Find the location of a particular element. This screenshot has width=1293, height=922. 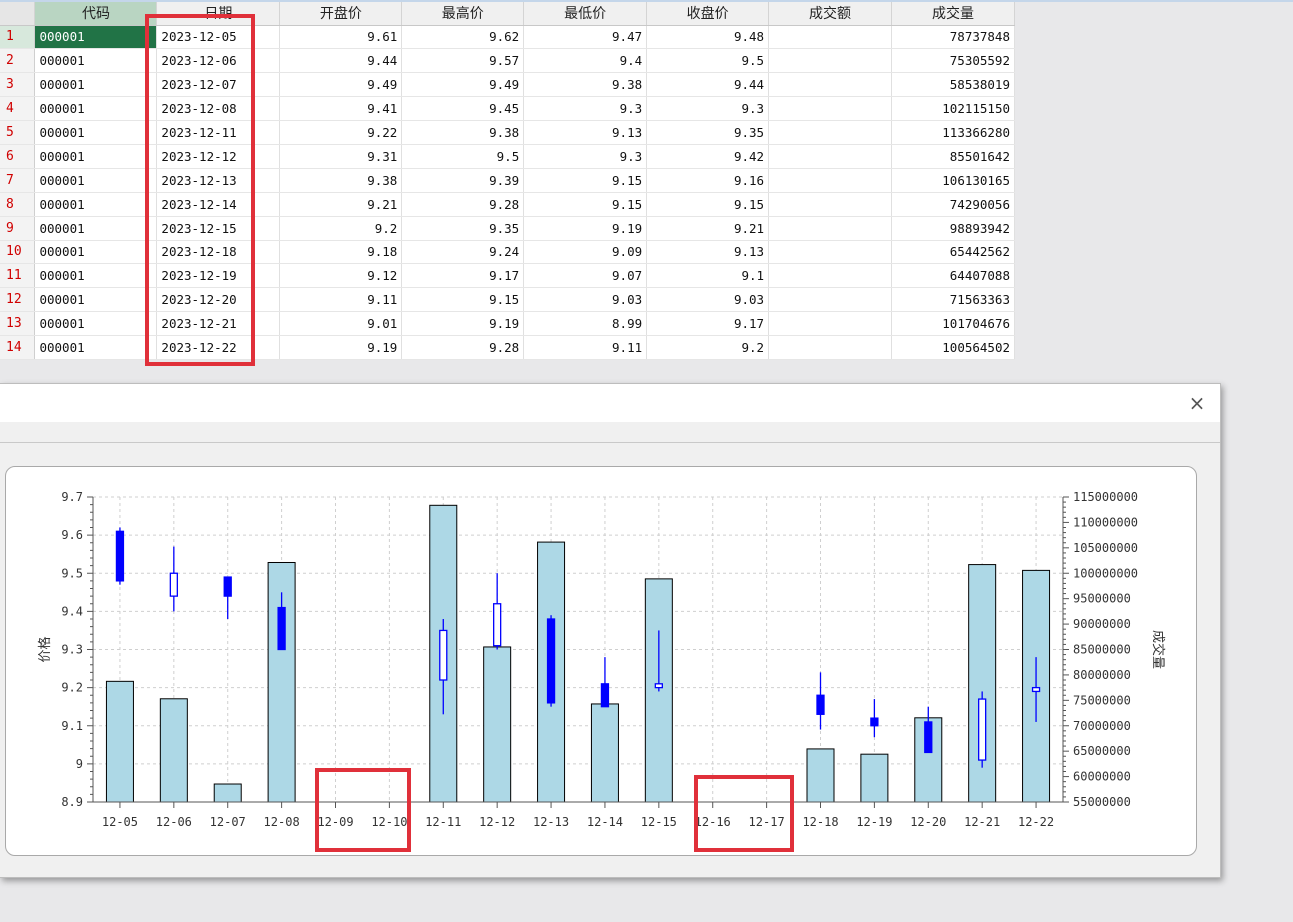

close-cell: 9.42 is located at coordinates (708, 156).